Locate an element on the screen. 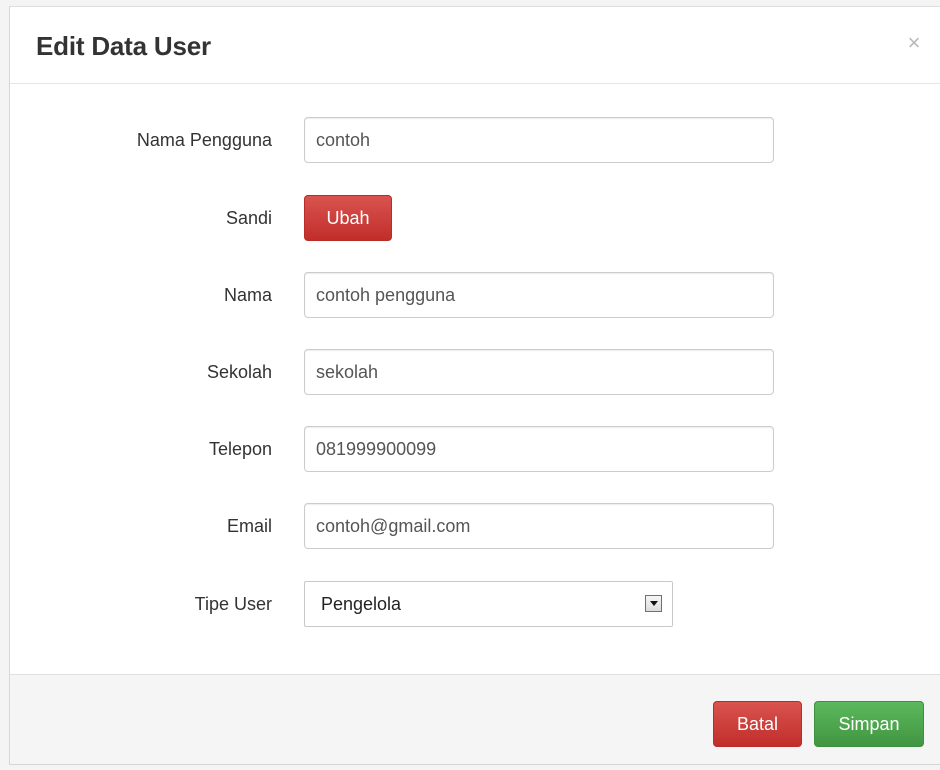 This screenshot has width=940, height=770. close-icon: × is located at coordinates (914, 43).